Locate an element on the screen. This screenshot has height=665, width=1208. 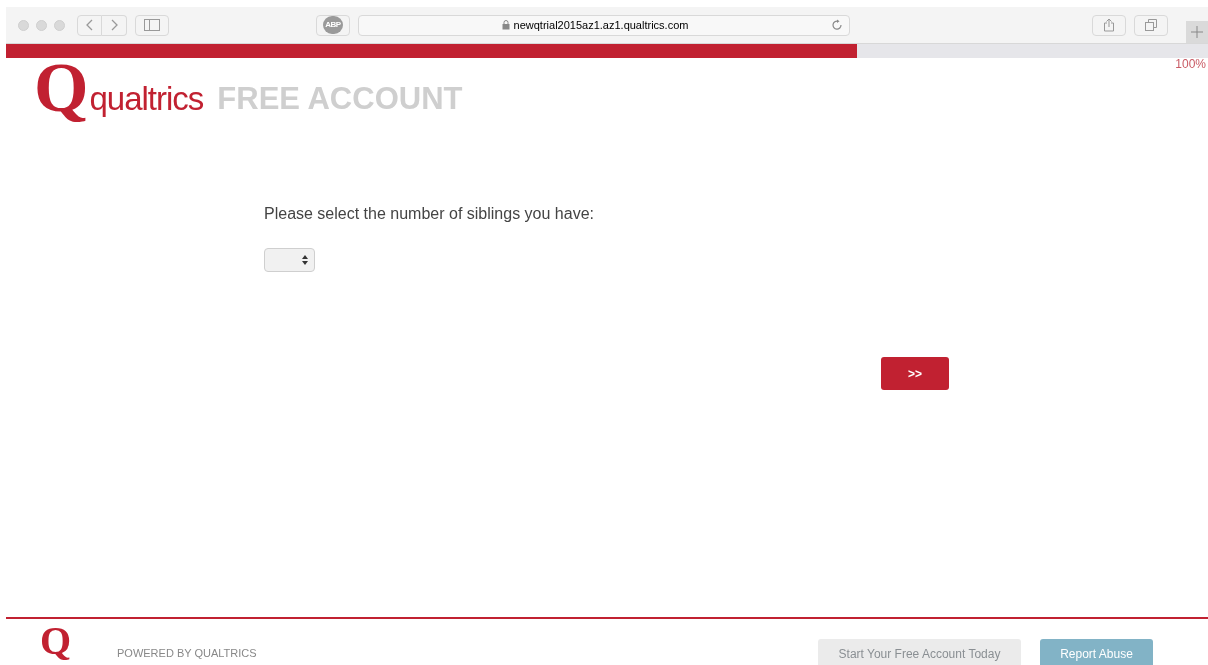
tabs-button is located at coordinates (1151, 25).